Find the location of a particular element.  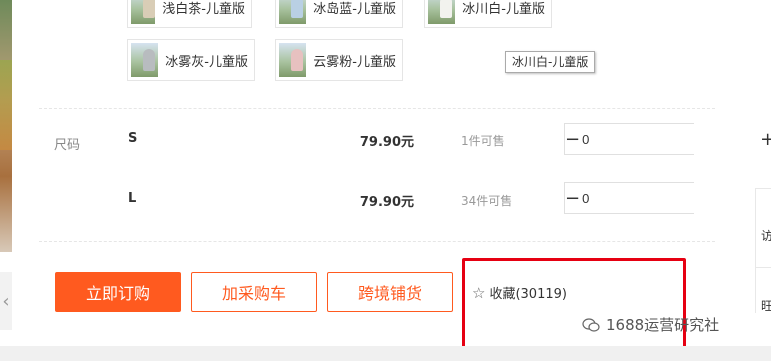

color-option-label: 冰岛蓝-儿童版 is located at coordinates (354, 9).